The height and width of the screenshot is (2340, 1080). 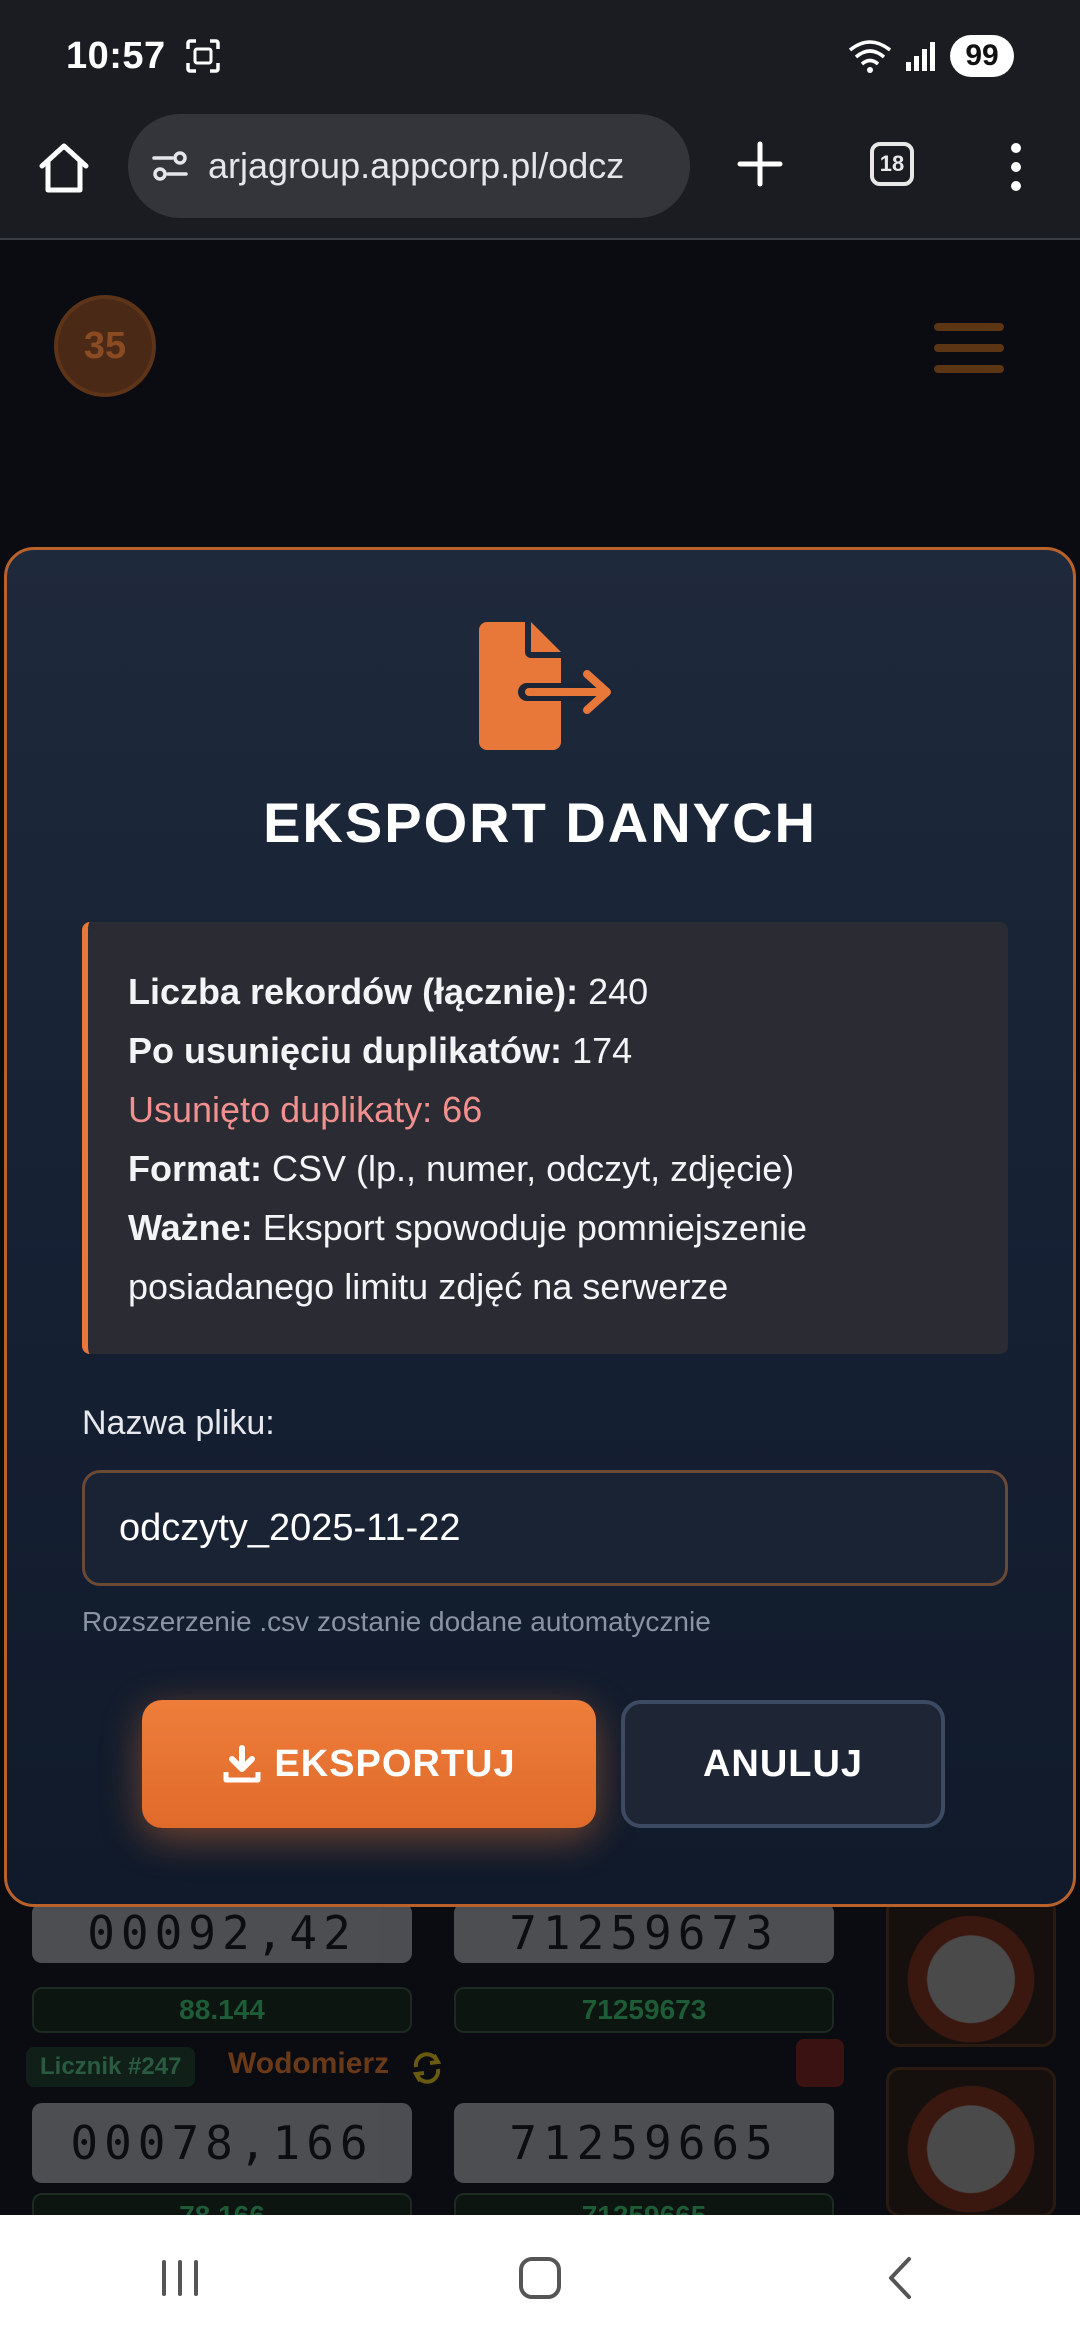 I want to click on reading-value: 78.166, so click(x=222, y=2204).